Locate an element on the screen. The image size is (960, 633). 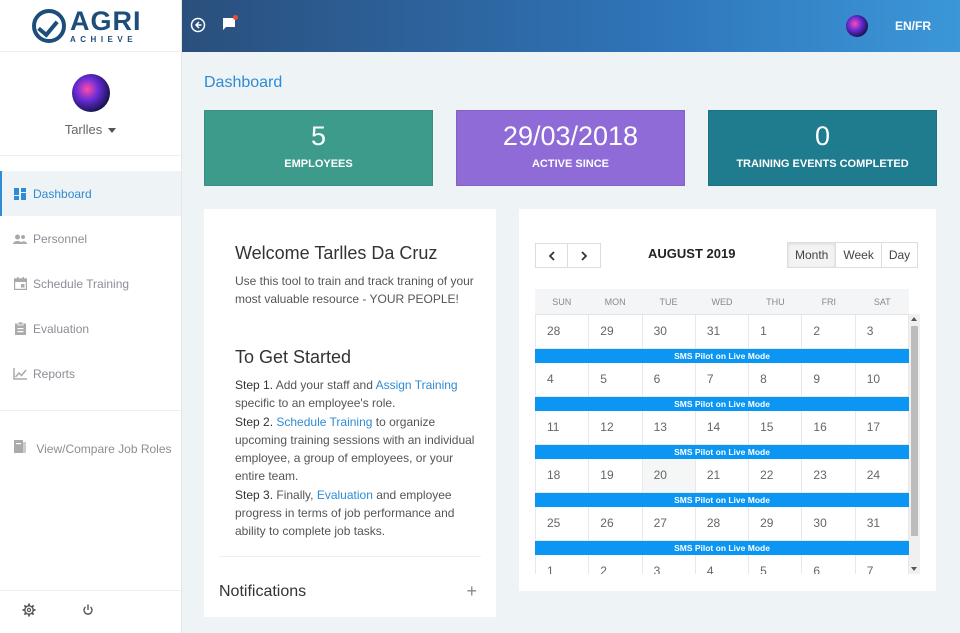
stat-card-employees: 5 EMPLOYEES is located at coordinates (318, 148).